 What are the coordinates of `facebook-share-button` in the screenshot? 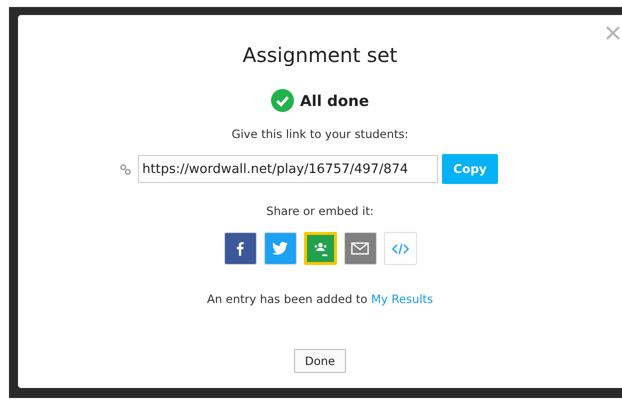 It's located at (240, 248).